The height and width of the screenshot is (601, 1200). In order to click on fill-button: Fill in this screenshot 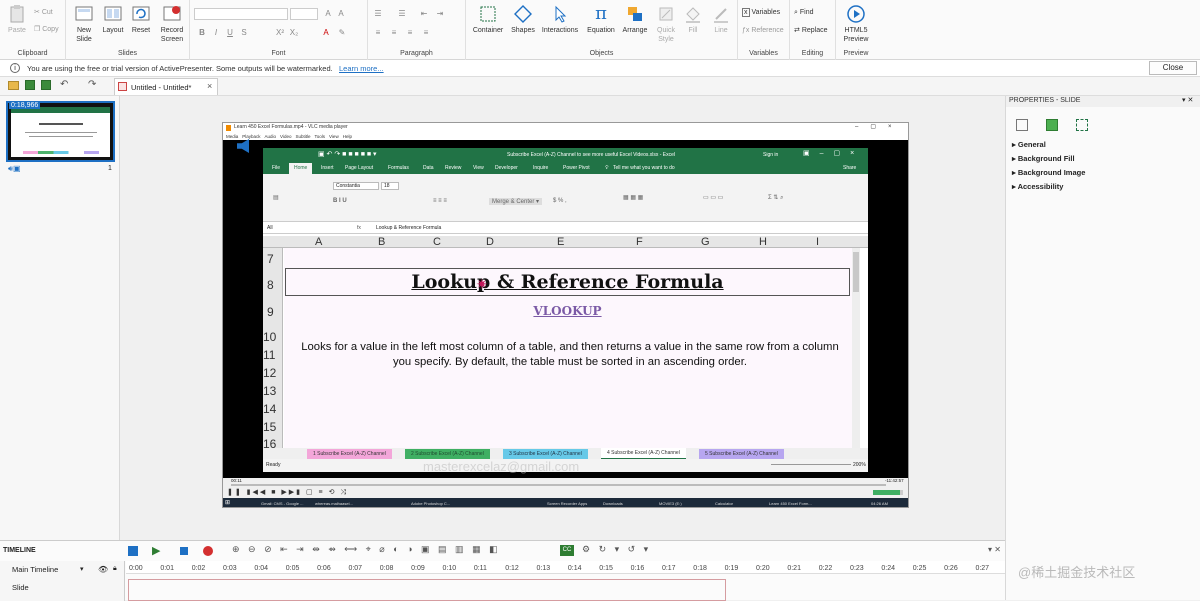, I will do `click(693, 19)`.